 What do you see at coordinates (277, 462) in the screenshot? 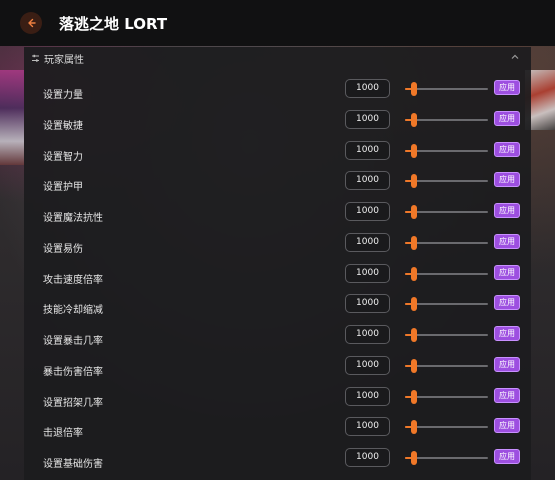
I see `attribute-row: 设置基础伤害 1000 应用` at bounding box center [277, 462].